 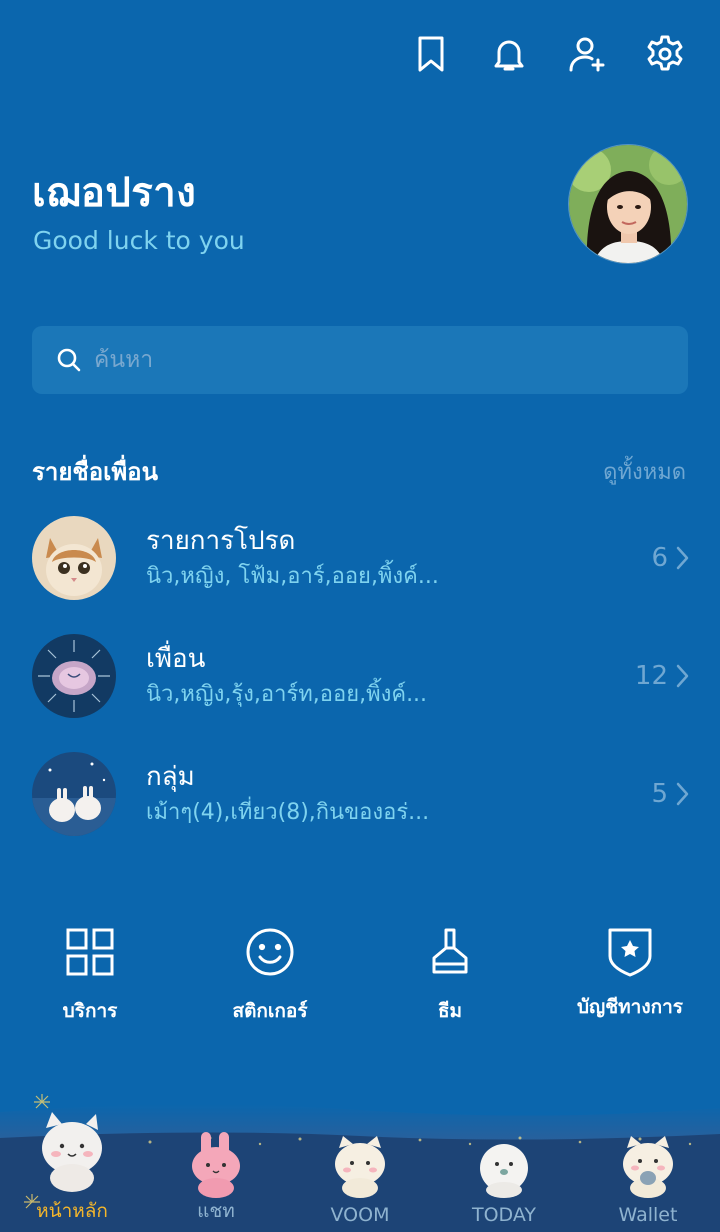 I want to click on tab-voom: VOOM, so click(x=360, y=1162).